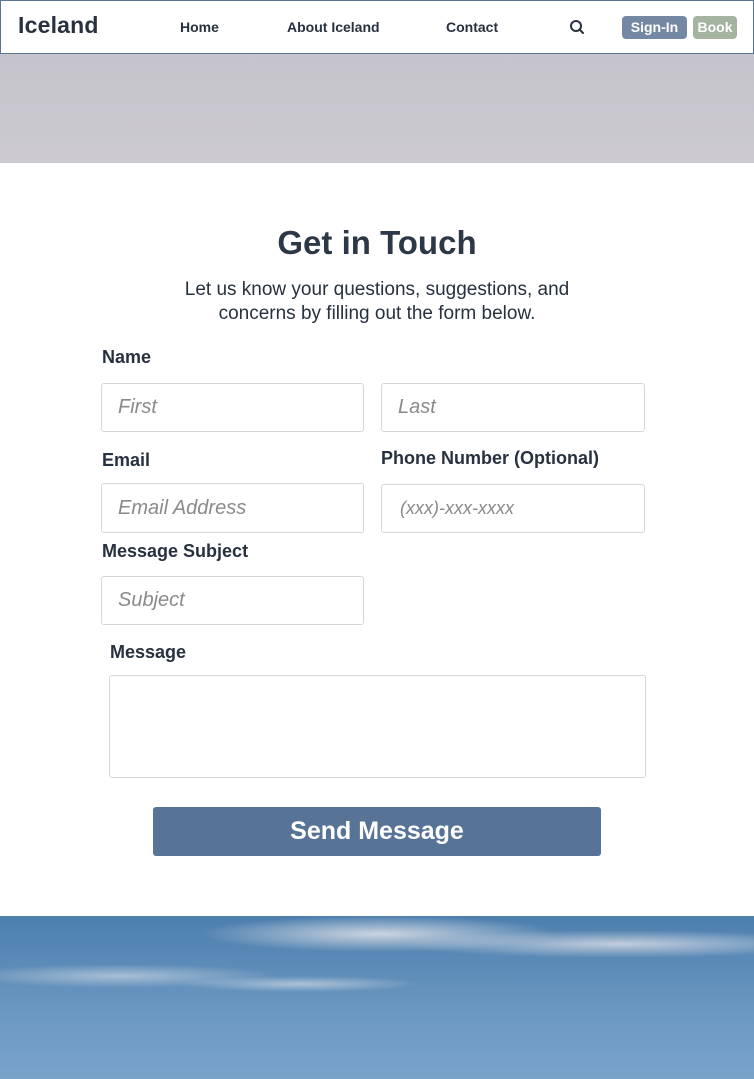 The width and height of the screenshot is (754, 1079). I want to click on search-icon, so click(577, 27).